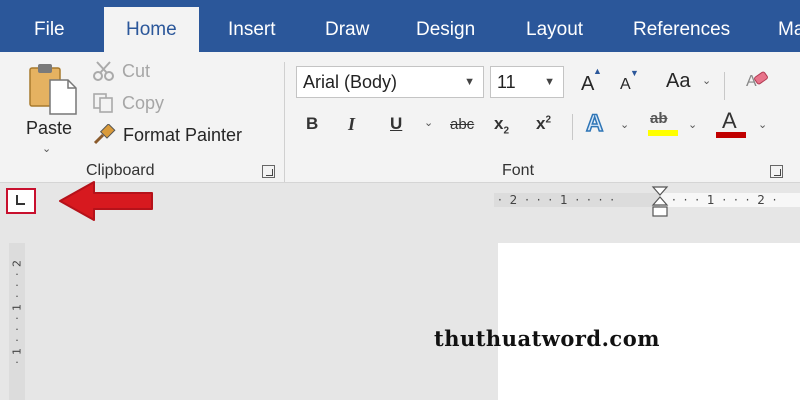 Image resolution: width=800 pixels, height=400 pixels. Describe the element at coordinates (594, 123) in the screenshot. I see `text-effects-glyph: A` at that location.